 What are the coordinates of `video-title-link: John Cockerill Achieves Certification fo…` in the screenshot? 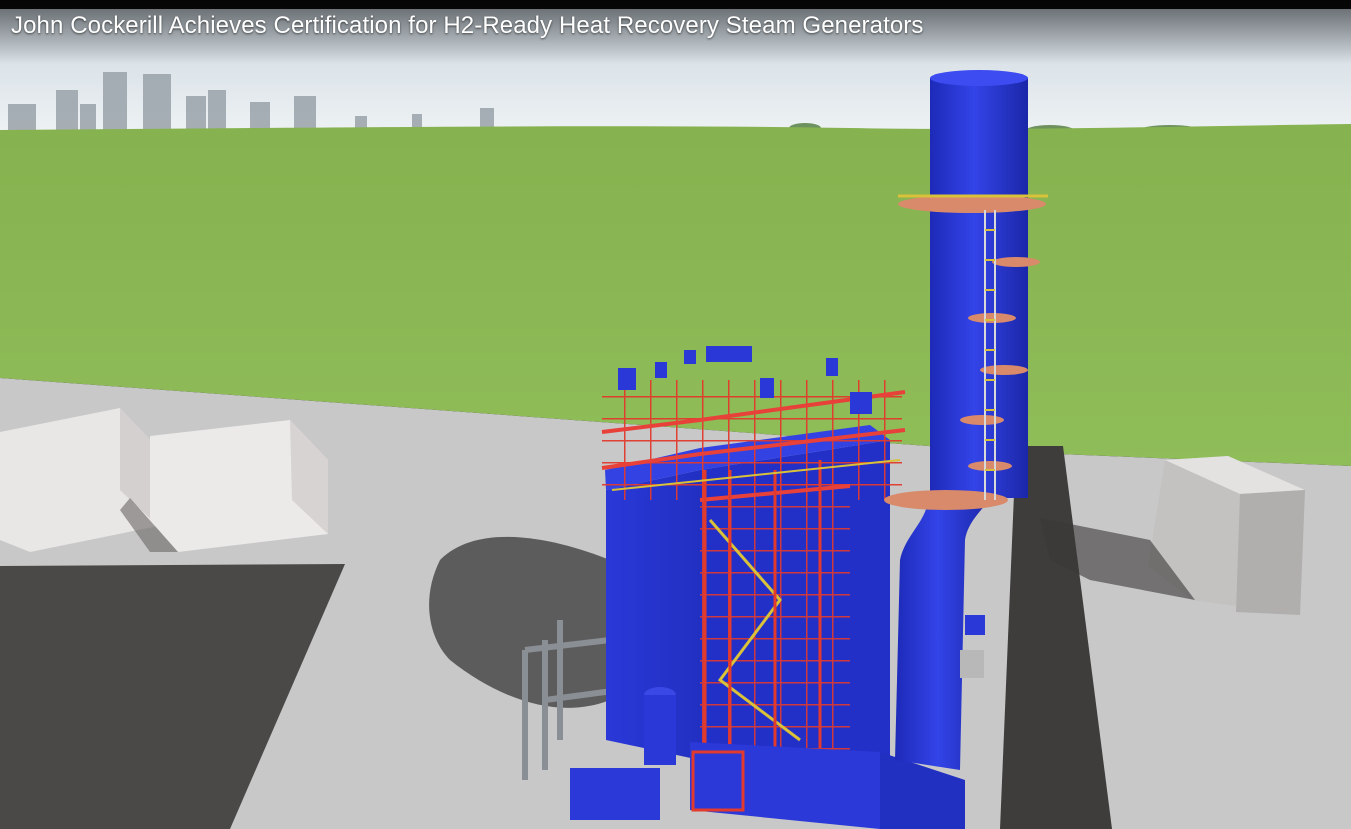 It's located at (467, 26).